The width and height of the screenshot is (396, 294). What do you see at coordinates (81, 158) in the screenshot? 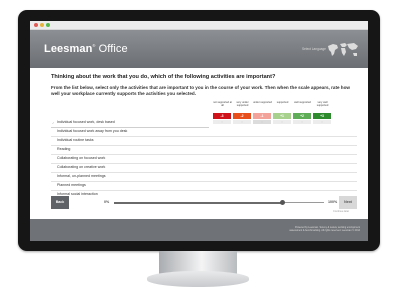
I see `activity-label: Collaborating on focused work` at bounding box center [81, 158].